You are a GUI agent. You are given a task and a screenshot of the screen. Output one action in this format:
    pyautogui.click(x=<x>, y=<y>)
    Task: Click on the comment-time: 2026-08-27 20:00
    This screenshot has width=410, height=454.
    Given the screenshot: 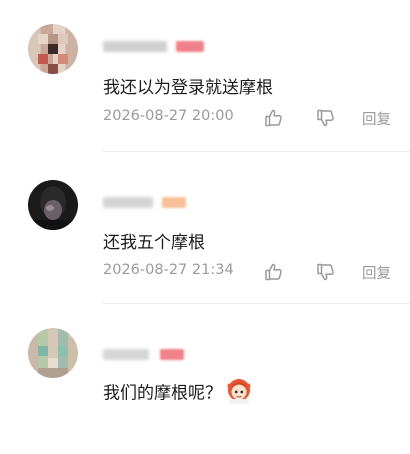 What is the action you would take?
    pyautogui.click(x=168, y=116)
    